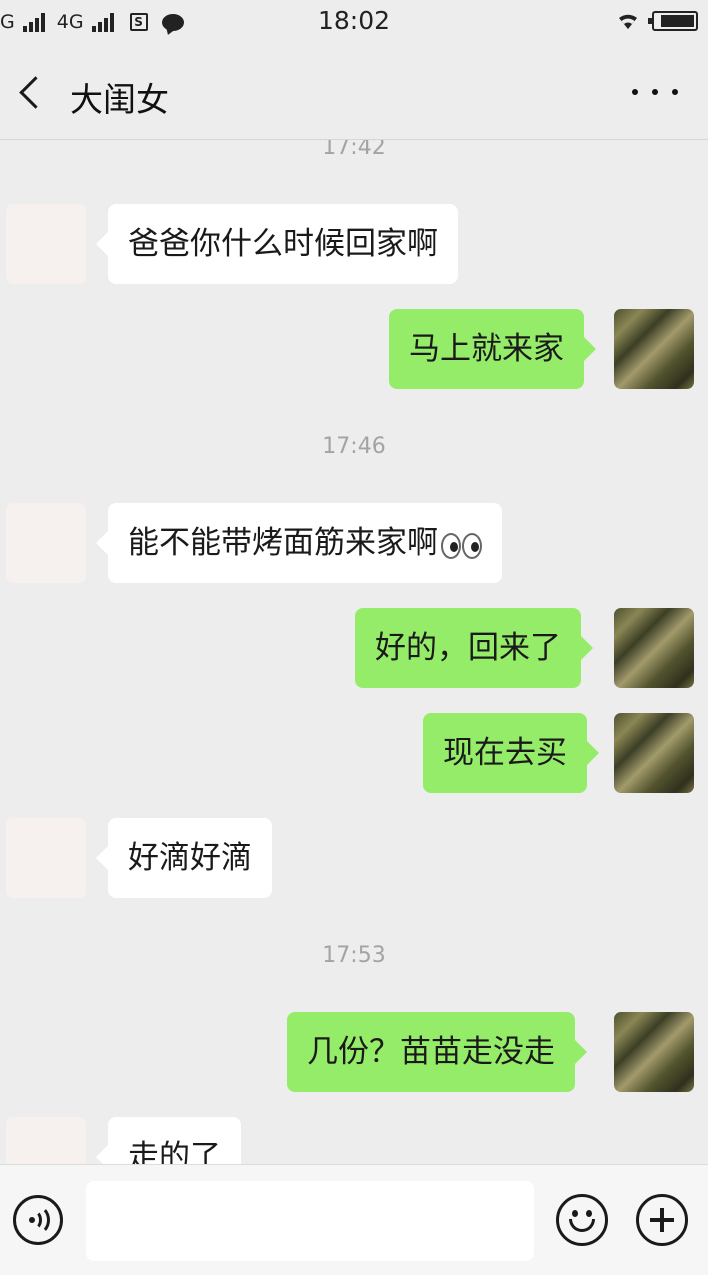  Describe the element at coordinates (655, 92) in the screenshot. I see `more-dots-icon` at that location.